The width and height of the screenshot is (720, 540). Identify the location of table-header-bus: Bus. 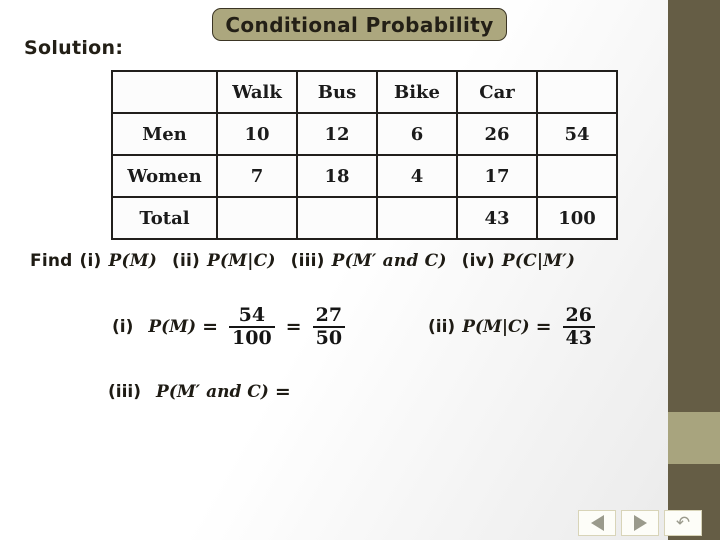
(337, 92).